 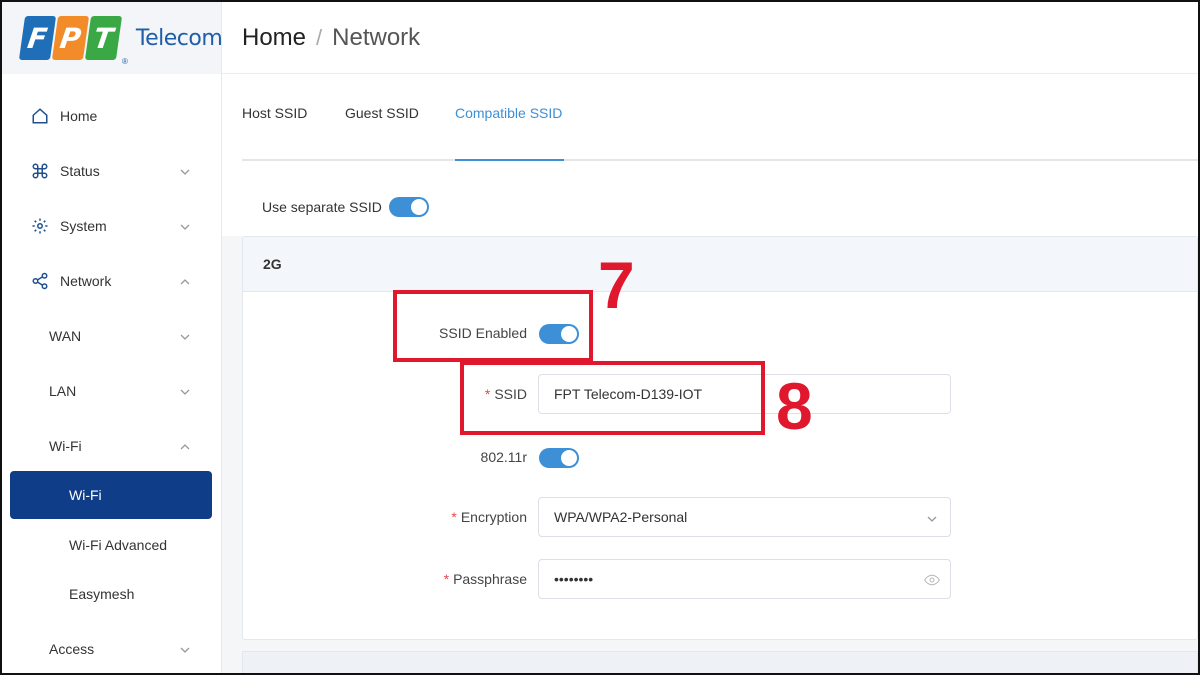 I want to click on tab-compatible-ssid: Compatible SSID, so click(x=508, y=113).